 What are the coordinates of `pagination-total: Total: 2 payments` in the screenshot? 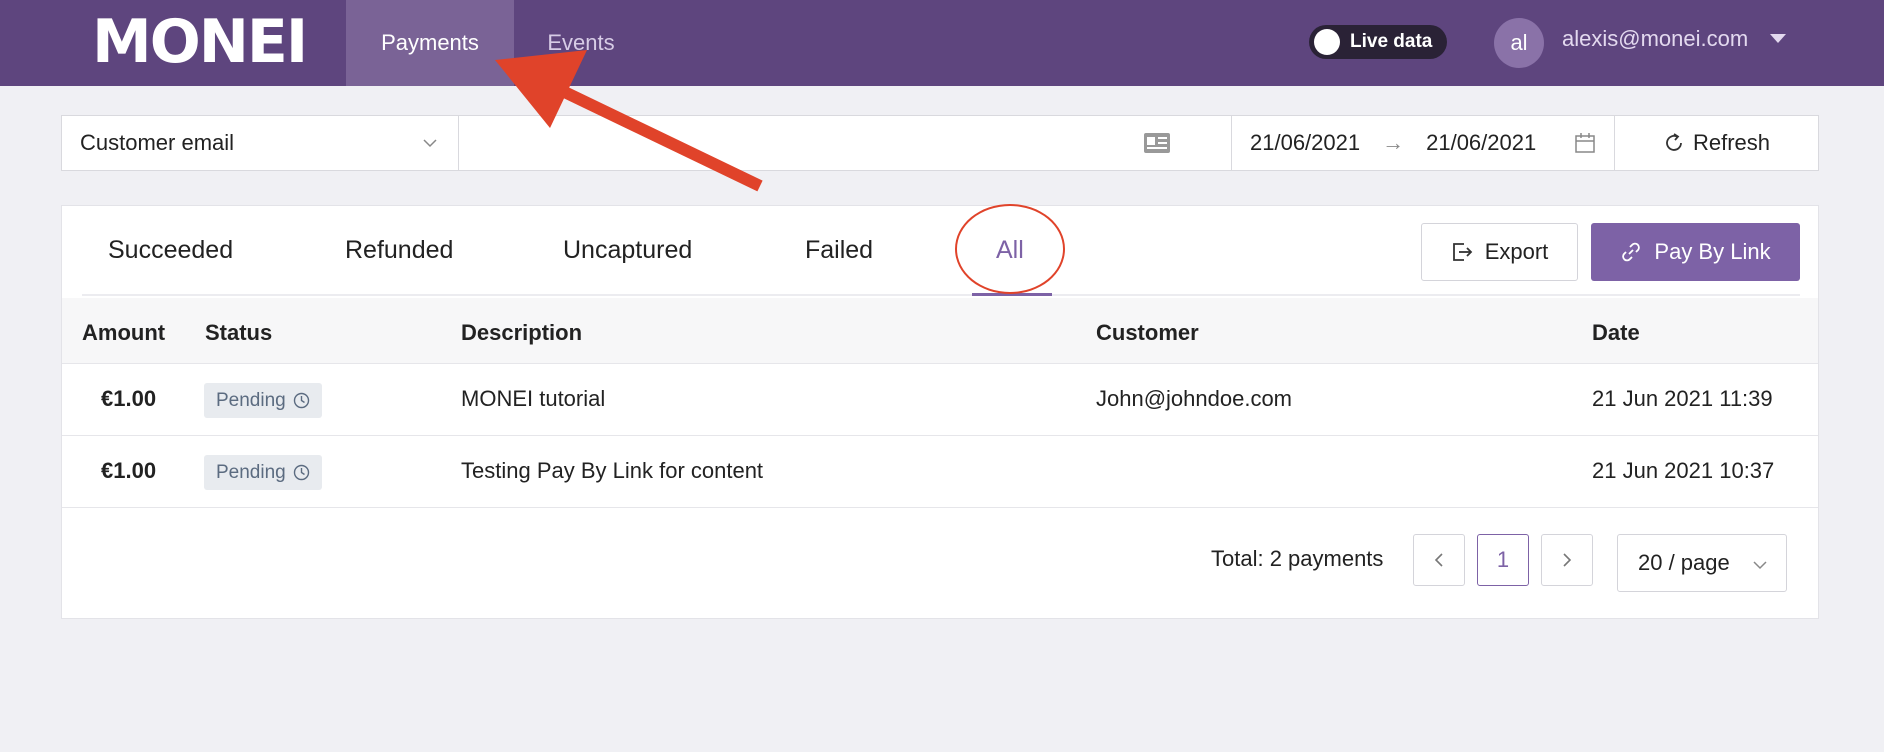 It's located at (1297, 558).